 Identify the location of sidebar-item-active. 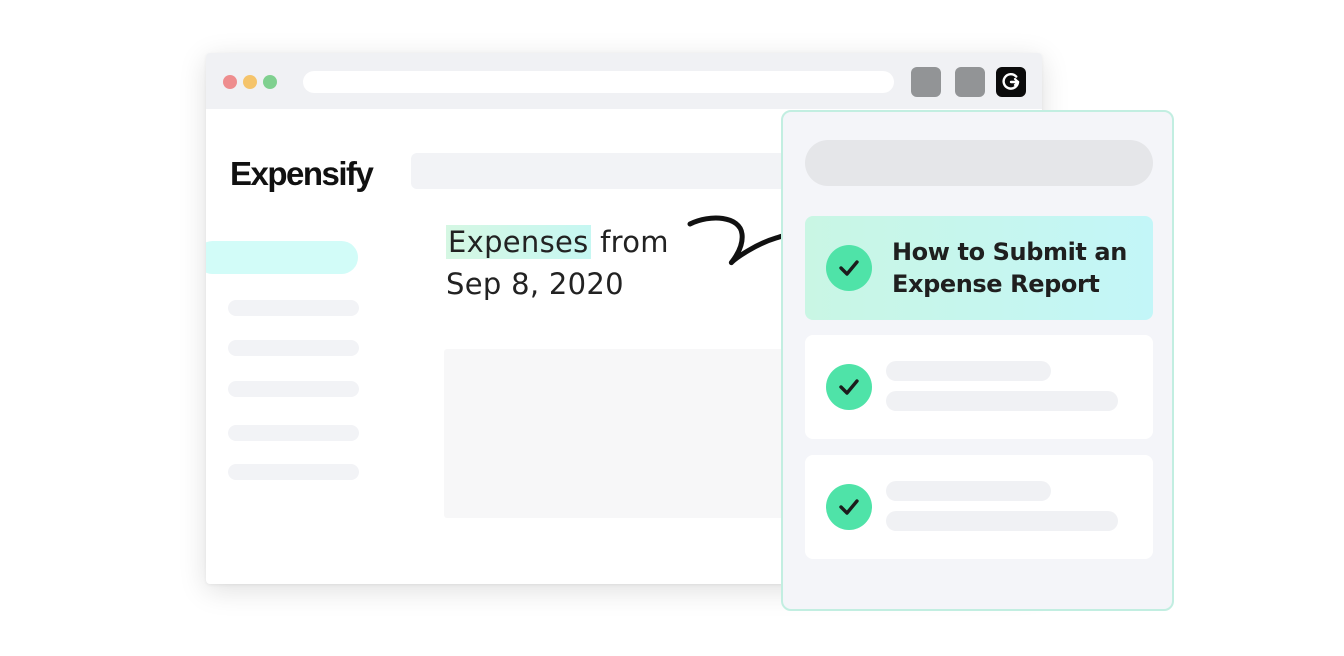
(282, 257).